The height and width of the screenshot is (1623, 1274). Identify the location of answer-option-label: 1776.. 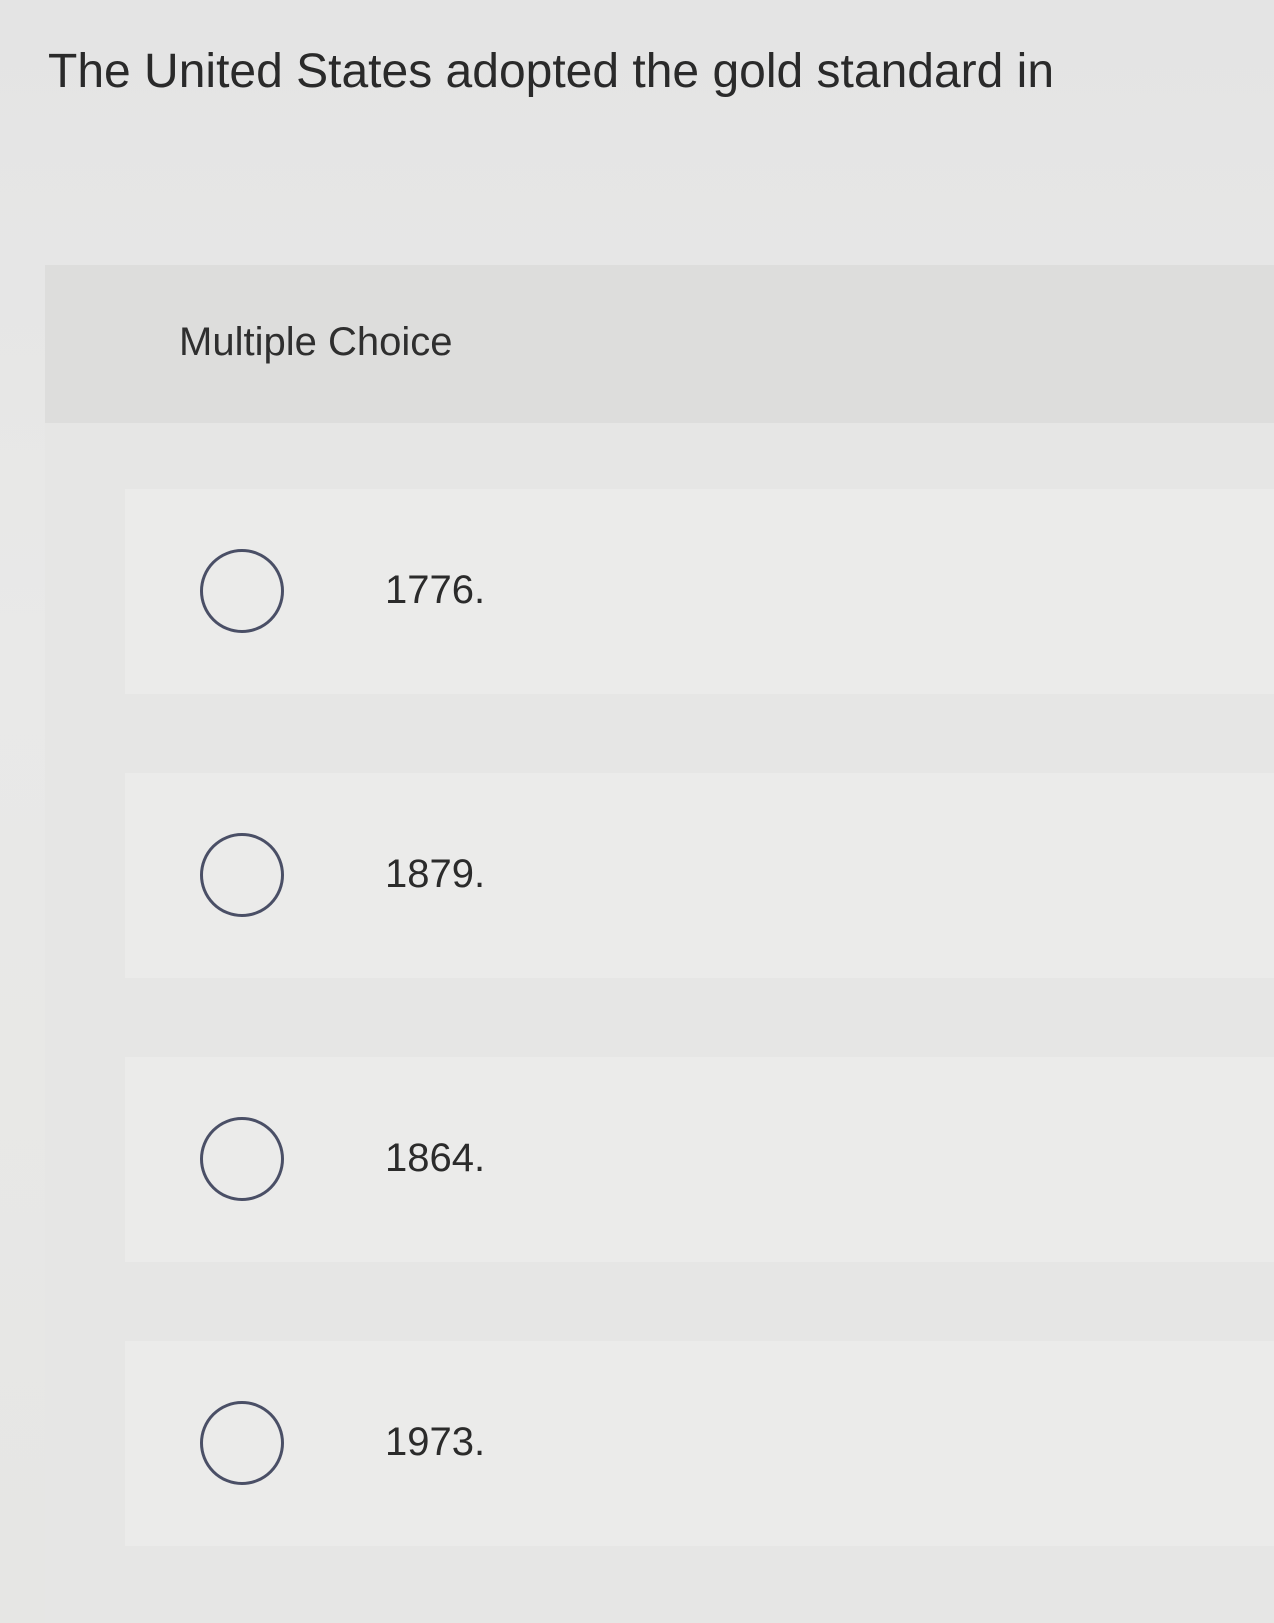
(435, 590).